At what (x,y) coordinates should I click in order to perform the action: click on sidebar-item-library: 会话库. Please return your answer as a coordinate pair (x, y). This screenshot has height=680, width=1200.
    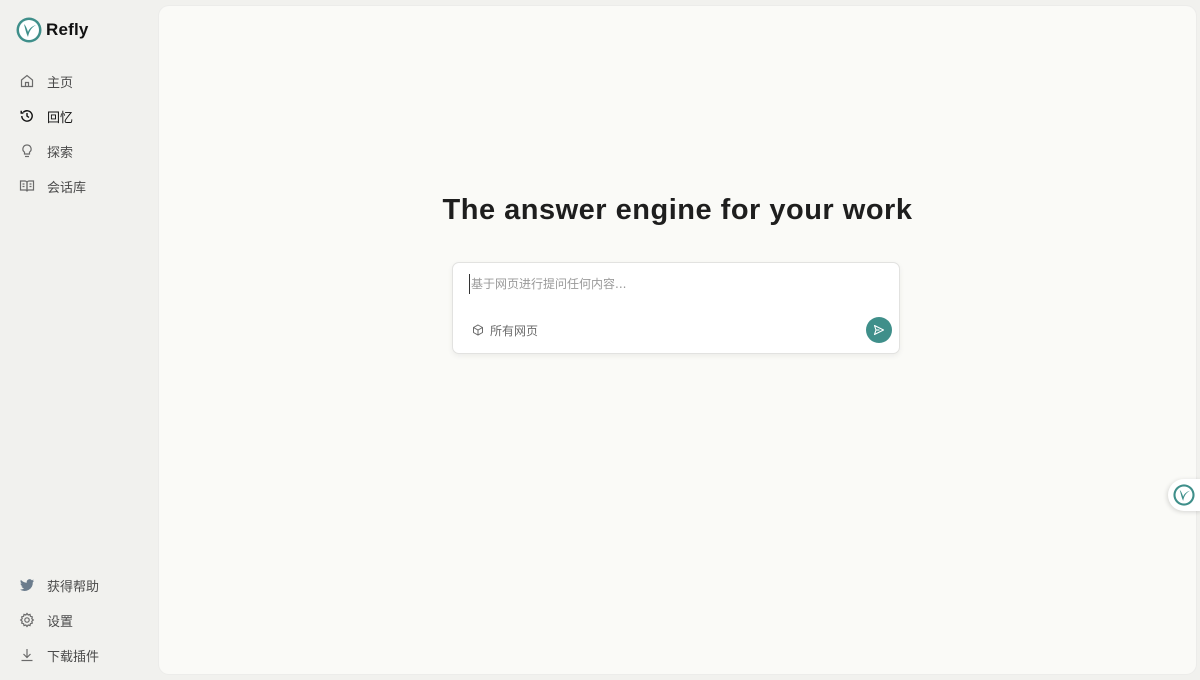
    Looking at the image, I should click on (78, 186).